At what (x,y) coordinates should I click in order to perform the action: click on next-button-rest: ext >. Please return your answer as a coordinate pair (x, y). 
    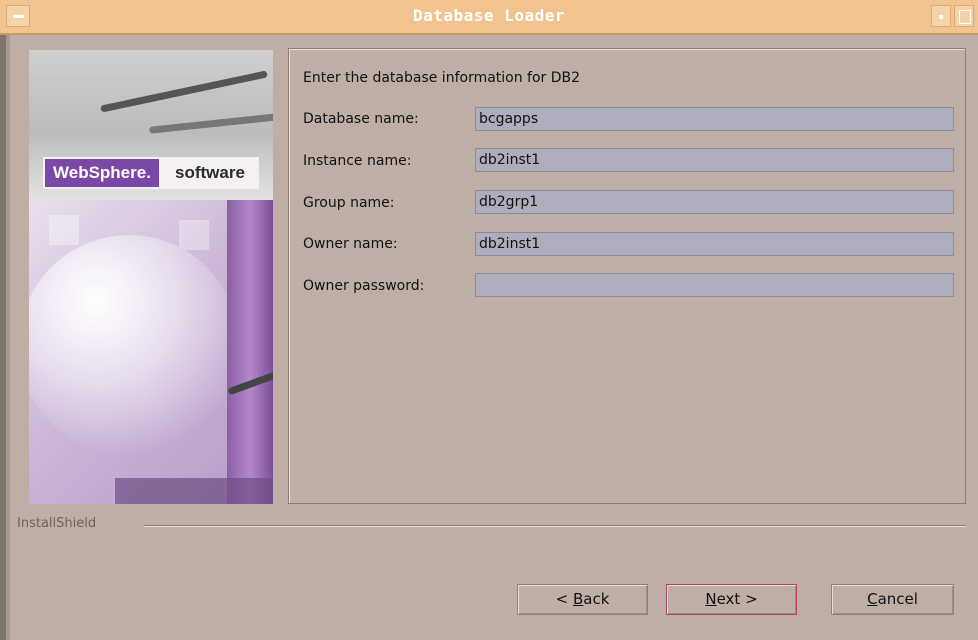
    Looking at the image, I should click on (737, 599).